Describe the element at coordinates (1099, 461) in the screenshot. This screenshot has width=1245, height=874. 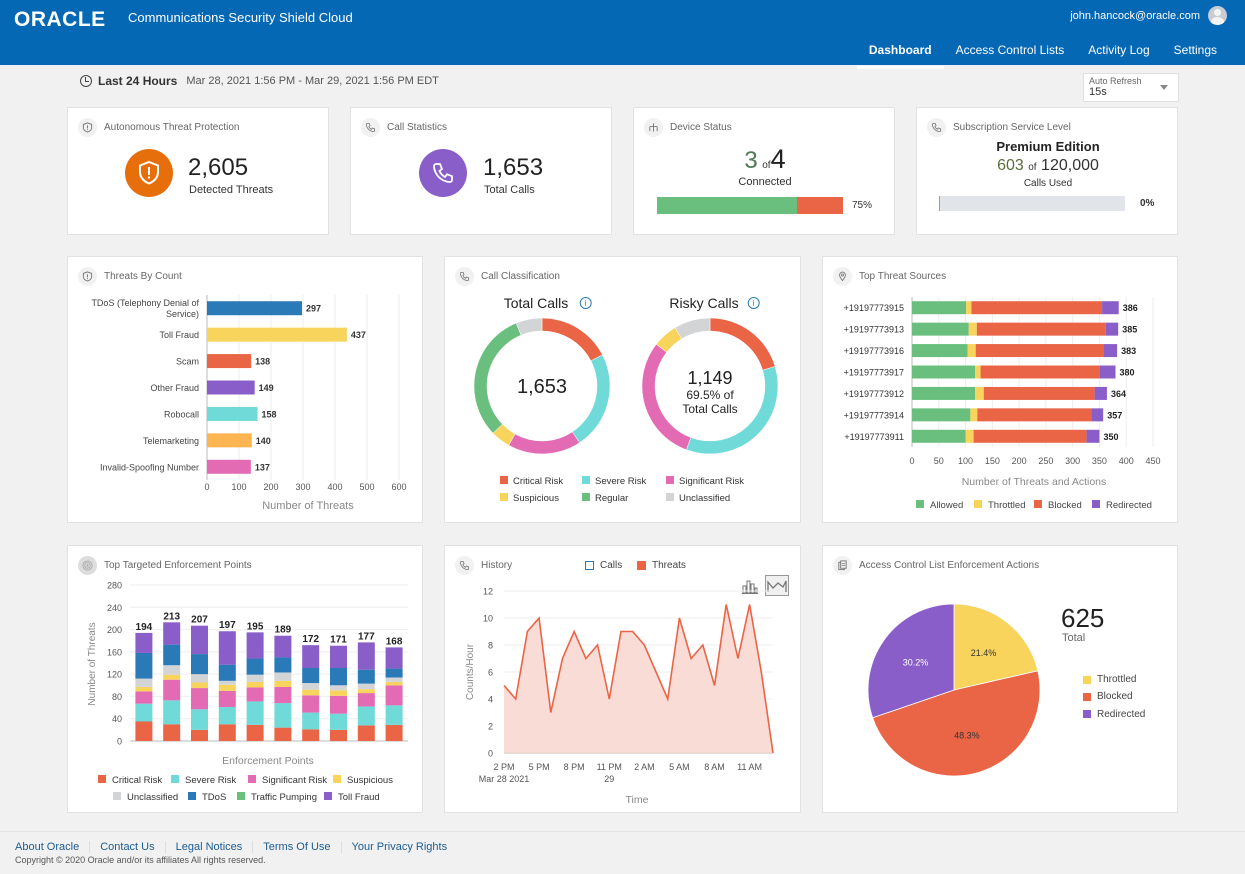
I see `x-tick-label: 350` at that location.